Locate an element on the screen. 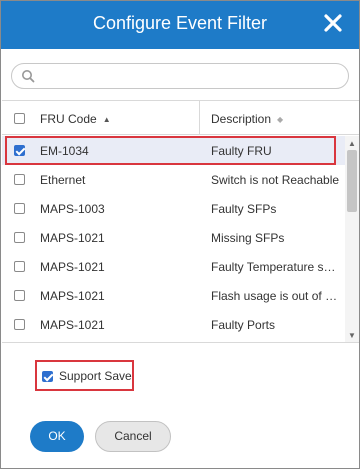 The width and height of the screenshot is (360, 469). fru-code-cell: MAPS-1003 is located at coordinates (72, 209).